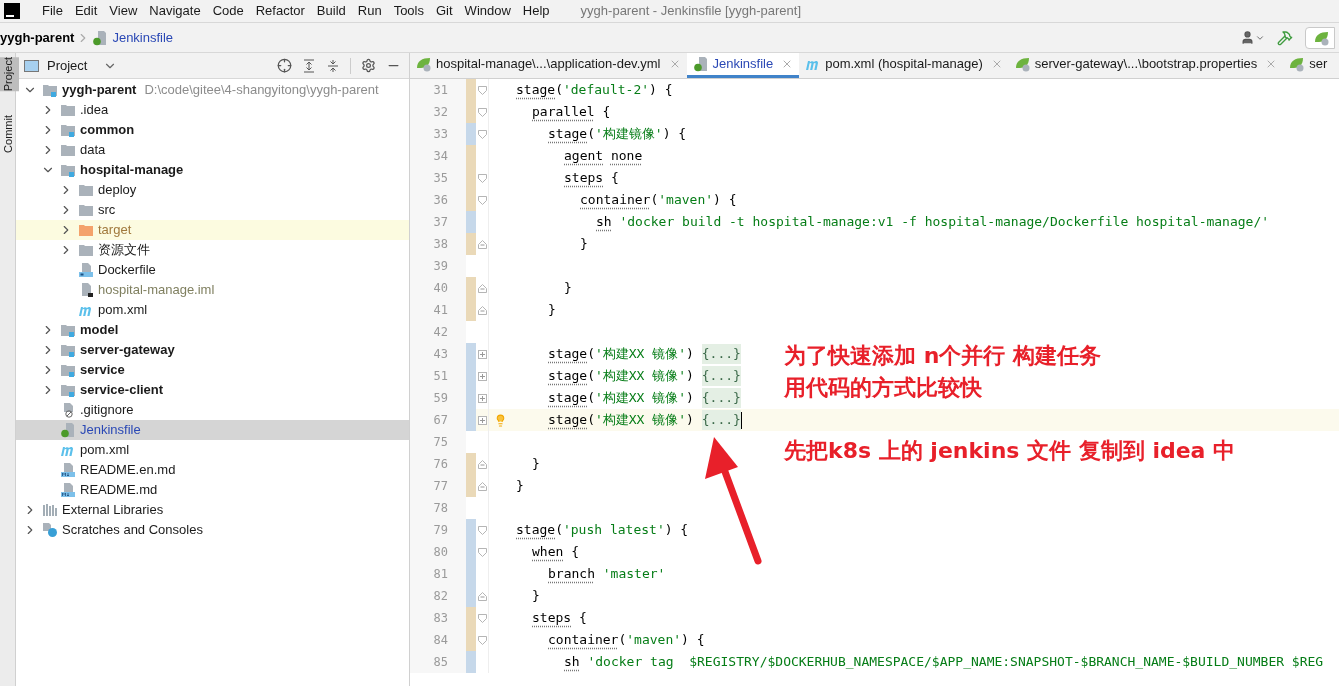  Describe the element at coordinates (212, 530) in the screenshot. I see `tree-item: Scratches and Consoles` at that location.